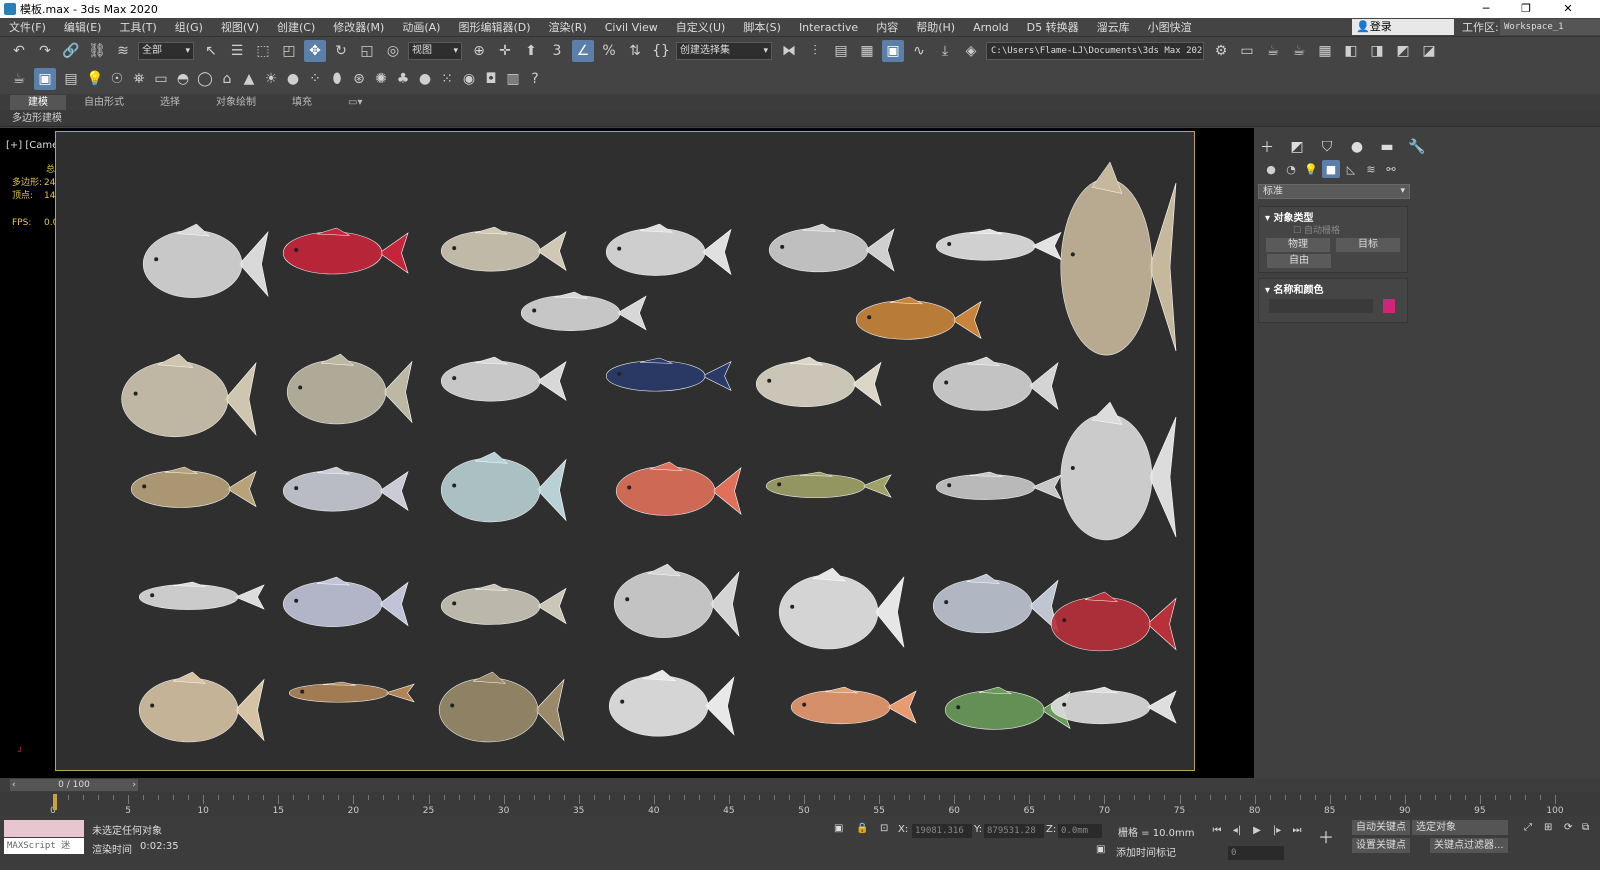 The image size is (1600, 870). I want to click on select-object-icon: ↖, so click(211, 51).